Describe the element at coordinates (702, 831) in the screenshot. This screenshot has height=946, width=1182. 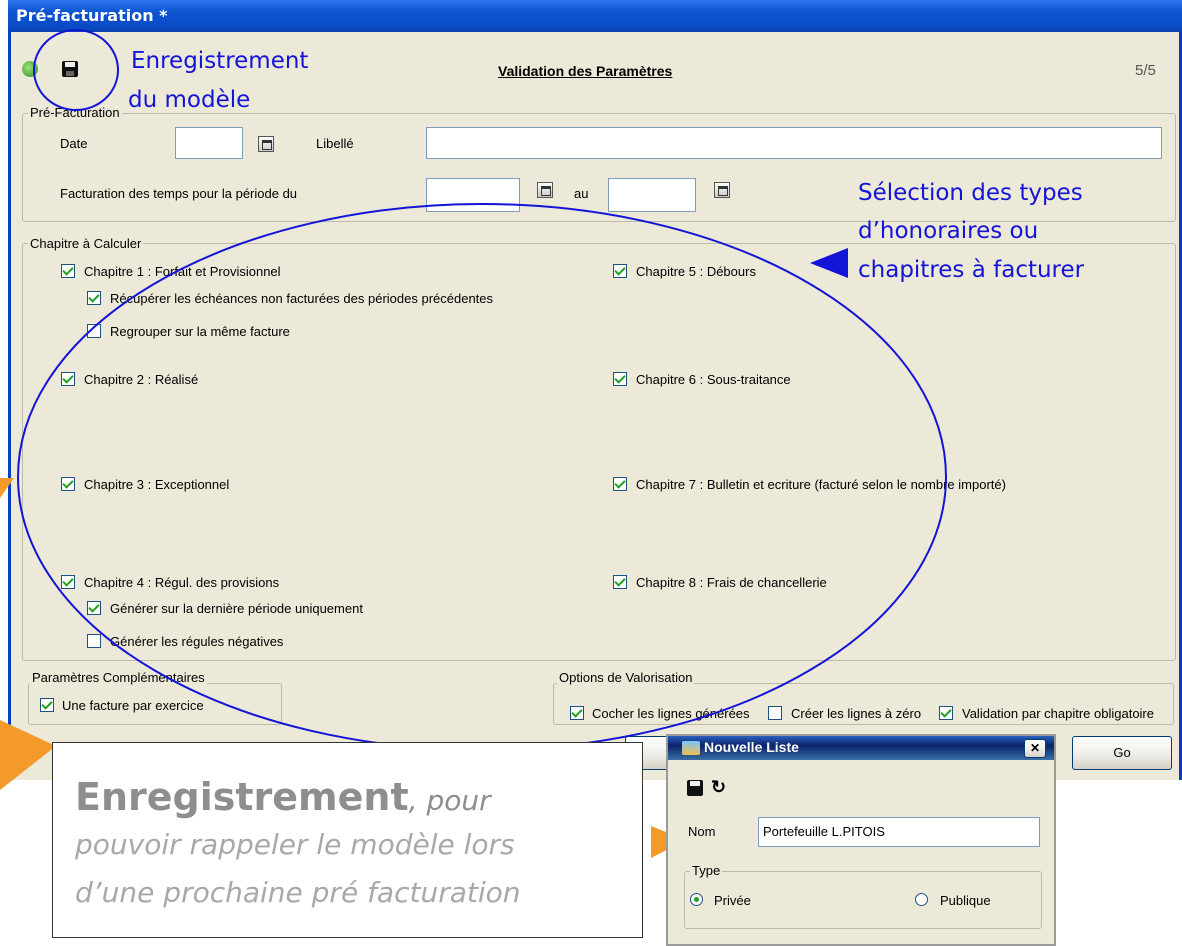
I see `dialog-nom-label: Nom` at that location.